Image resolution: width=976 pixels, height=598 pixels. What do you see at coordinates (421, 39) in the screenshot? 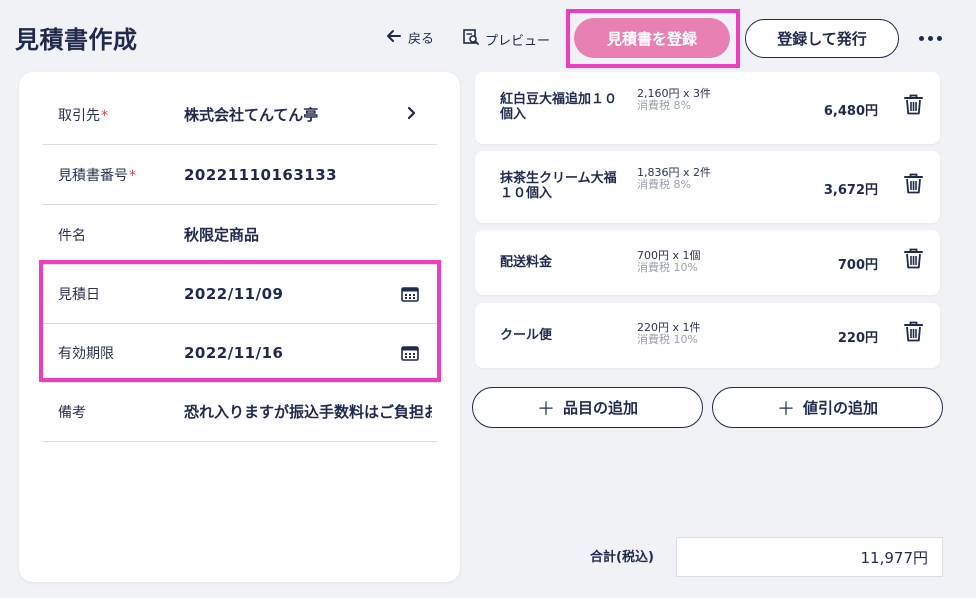
I see `back-label: 戻る` at bounding box center [421, 39].